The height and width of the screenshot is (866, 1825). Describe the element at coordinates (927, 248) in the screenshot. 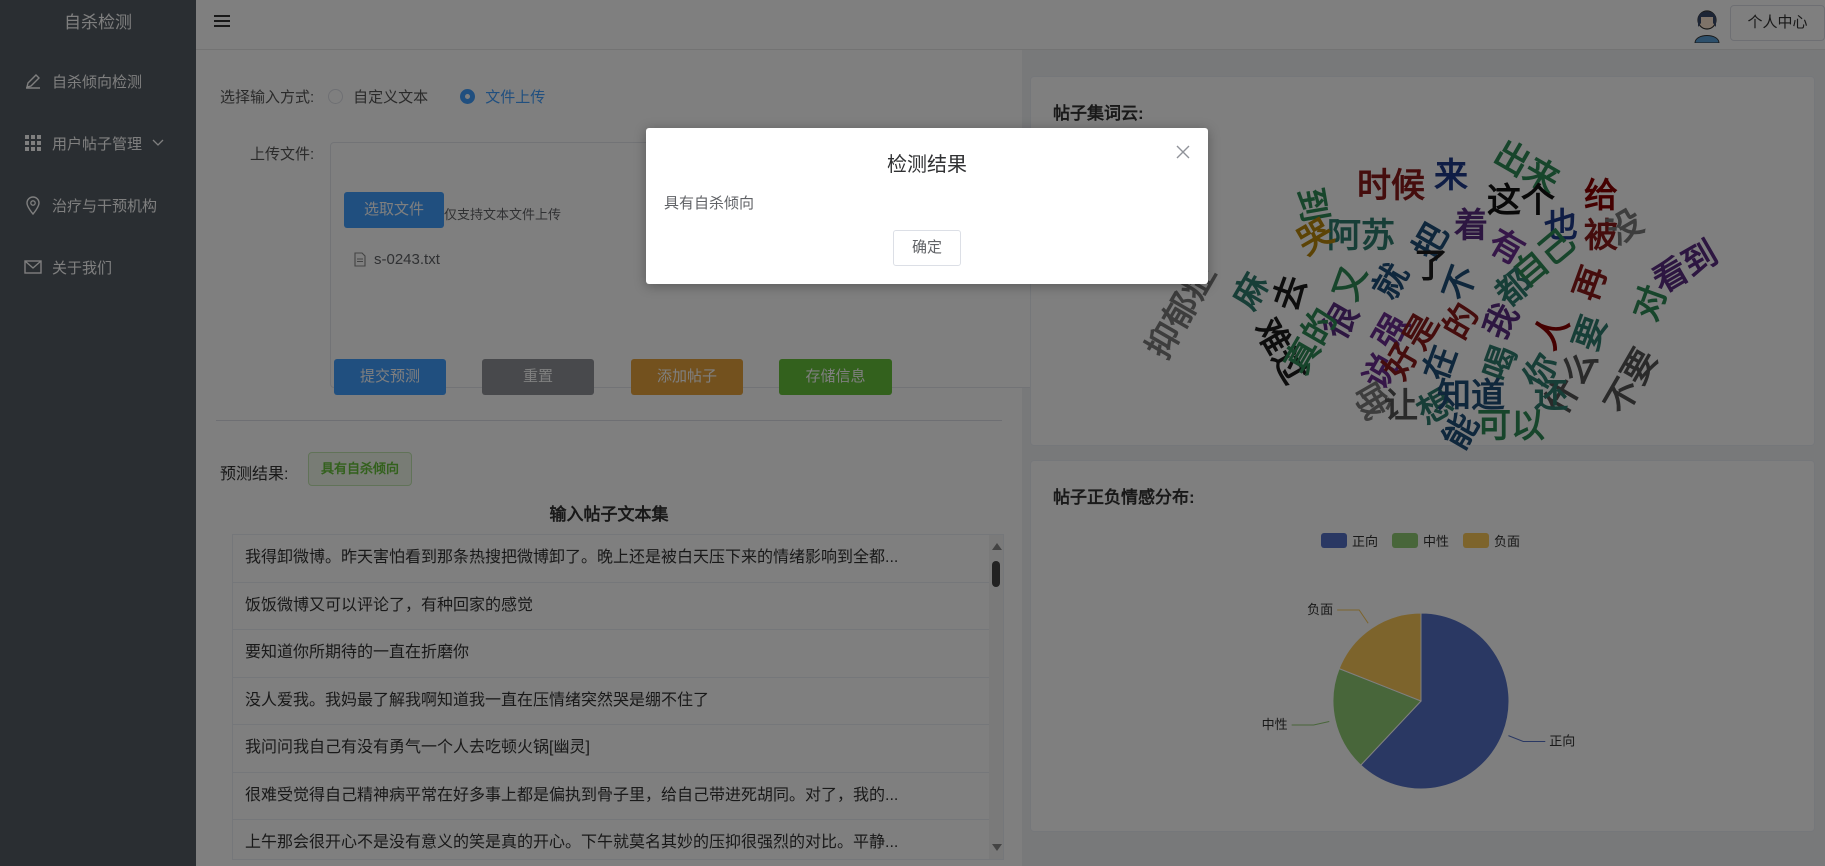

I see `confirm-button: 确定` at that location.